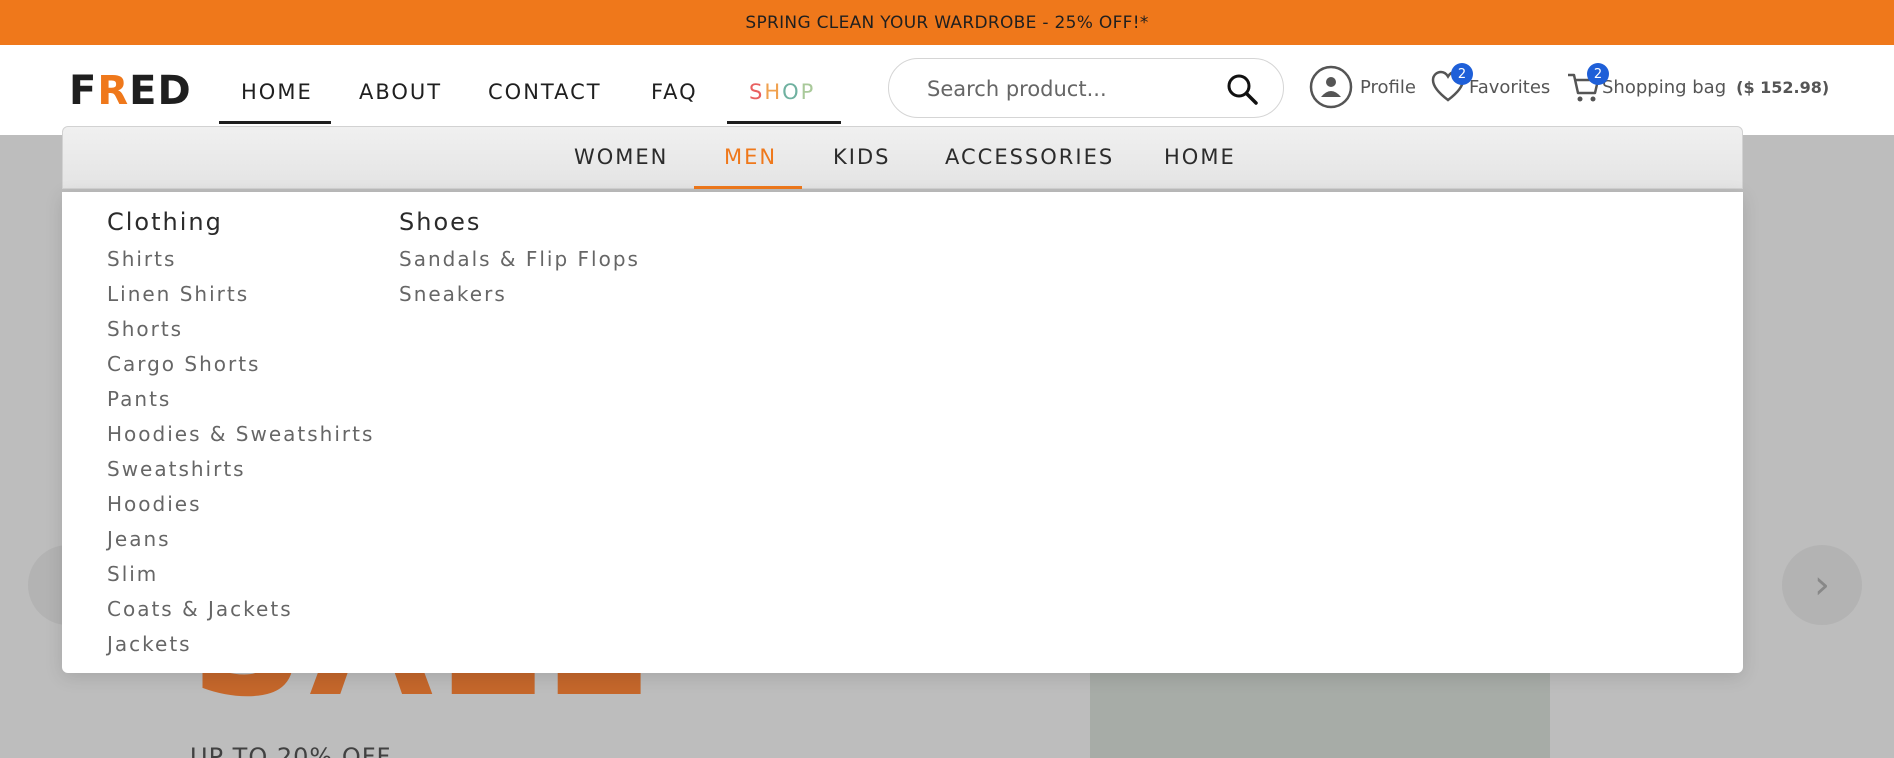 The height and width of the screenshot is (758, 1894). I want to click on profile-link: Profile, so click(1362, 87).